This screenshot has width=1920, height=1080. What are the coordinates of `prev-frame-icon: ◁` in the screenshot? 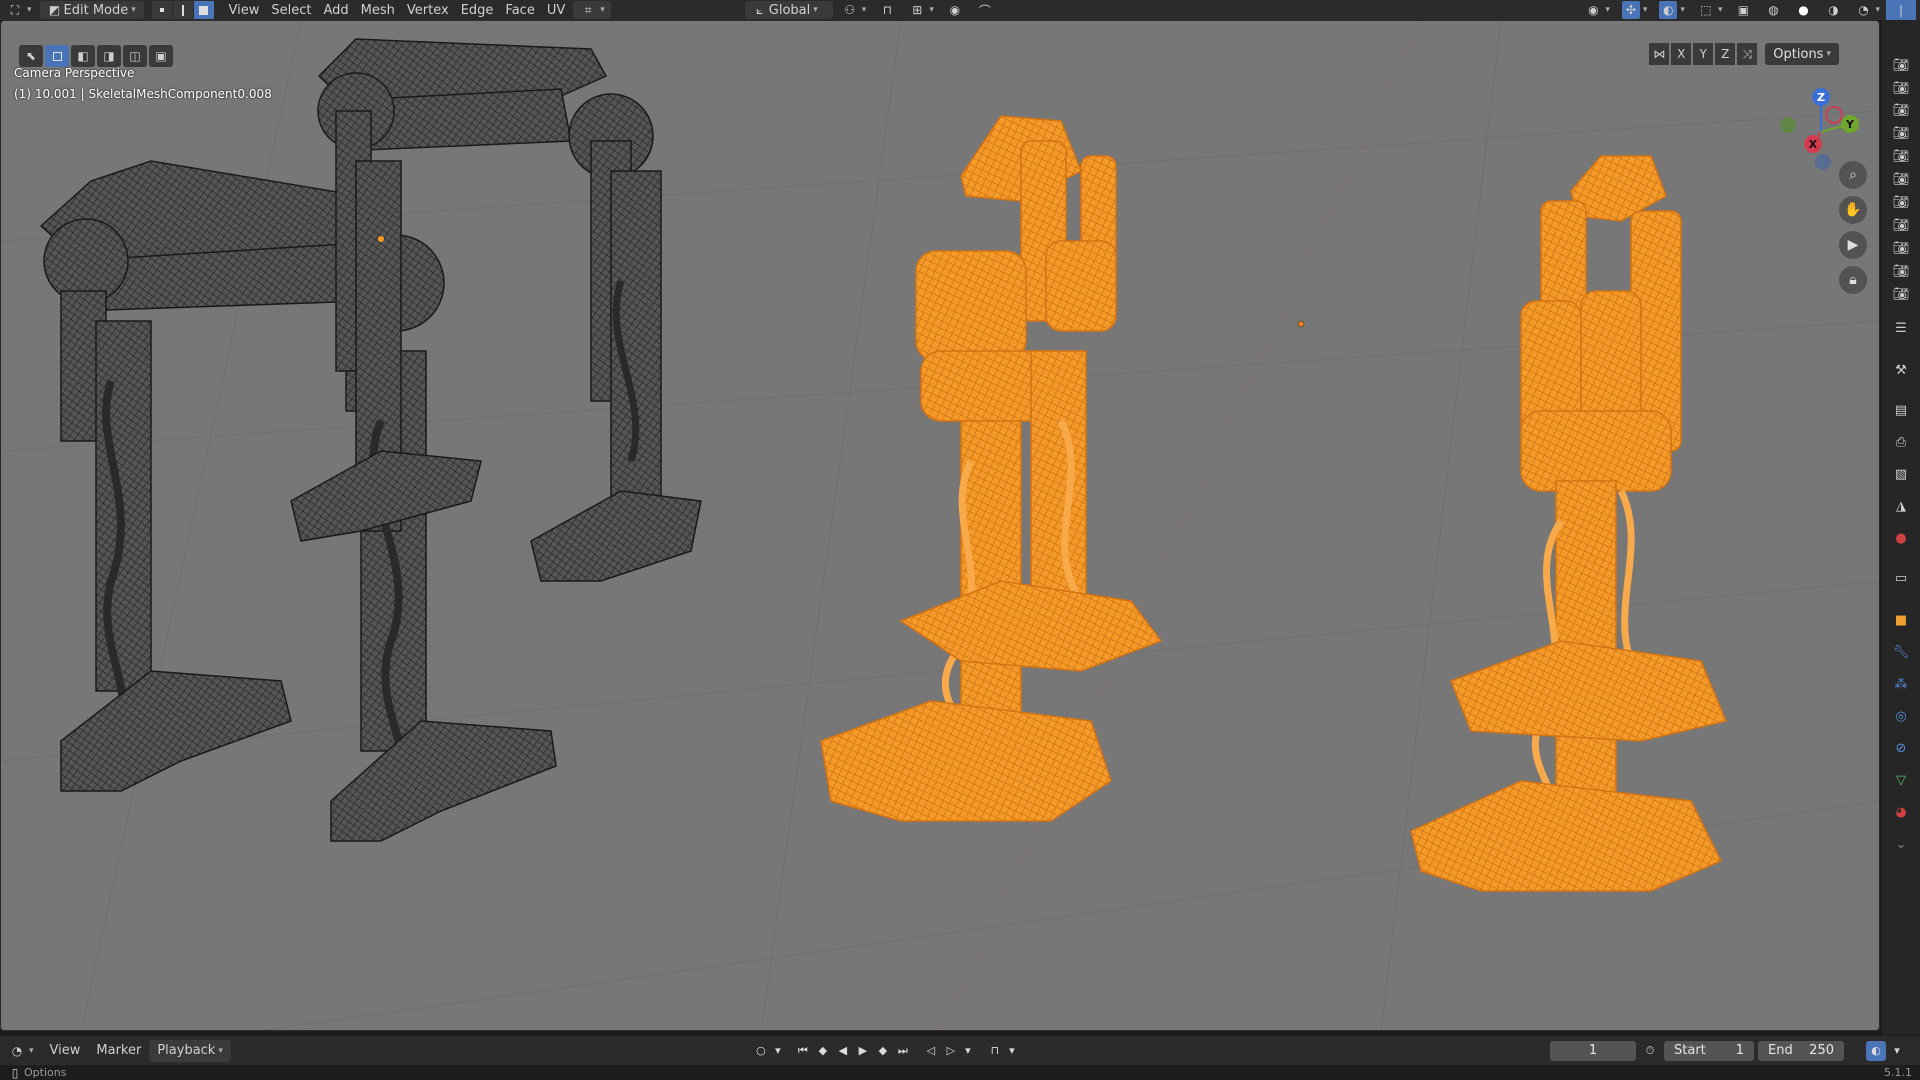 It's located at (931, 1050).